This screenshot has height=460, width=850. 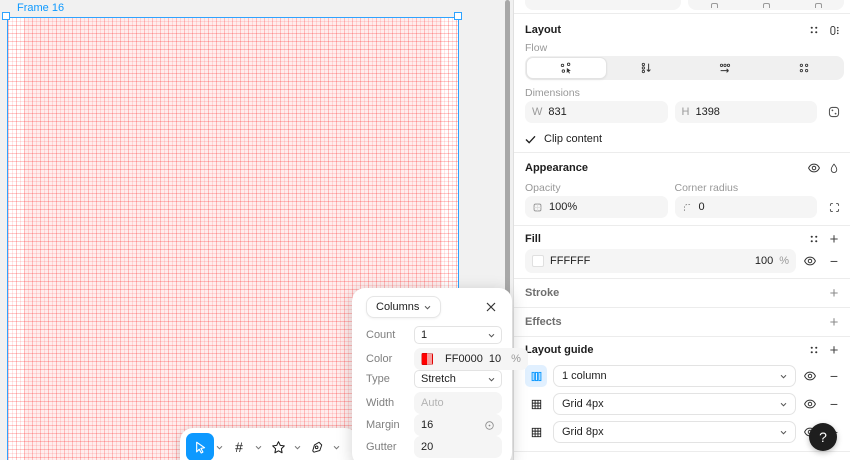 I want to click on fill-visibility-eye-icon, so click(x=810, y=261).